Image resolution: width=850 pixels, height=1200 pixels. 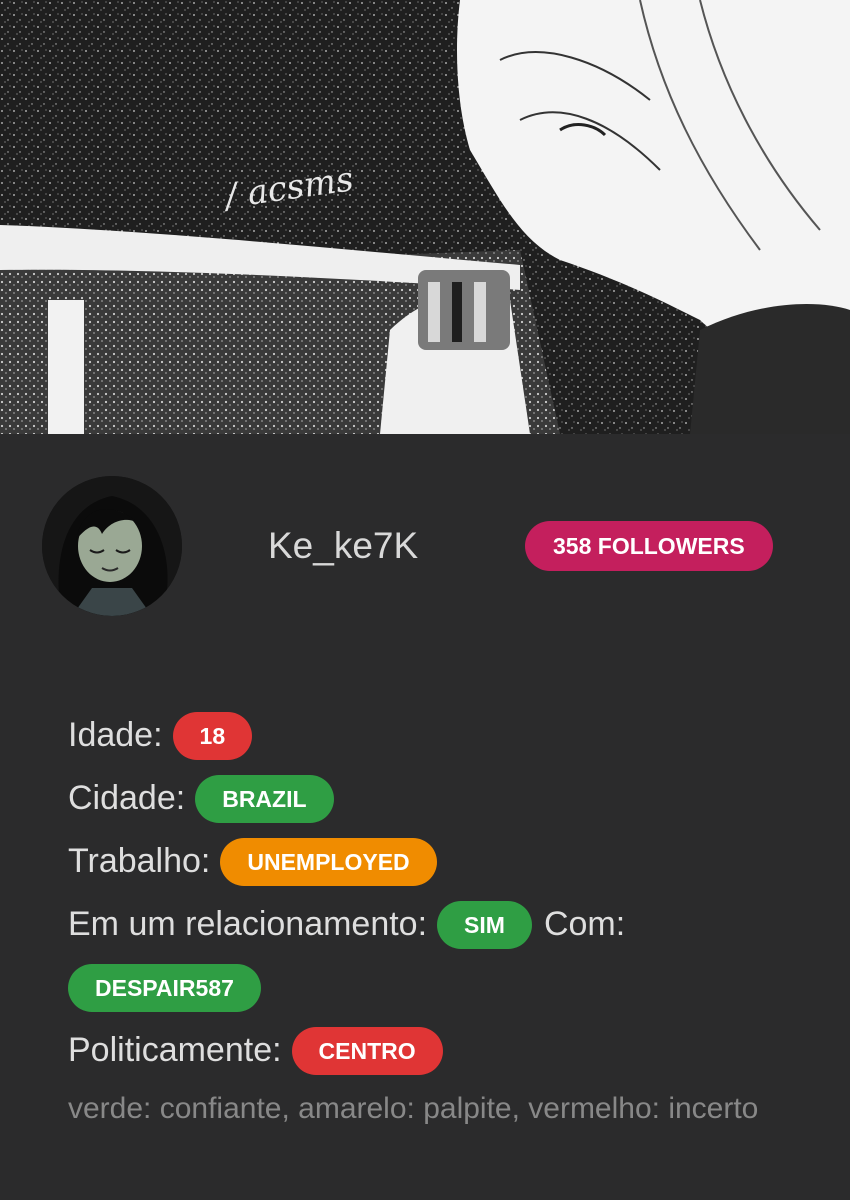 What do you see at coordinates (343, 546) in the screenshot?
I see `username: Ke_ke7K` at bounding box center [343, 546].